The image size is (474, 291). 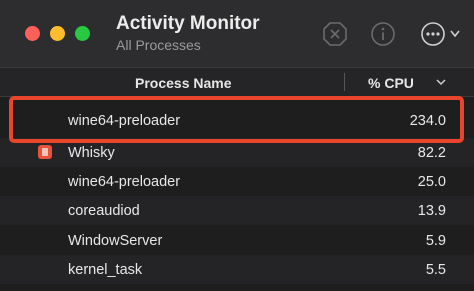 What do you see at coordinates (32, 33) in the screenshot?
I see `close-window-button` at bounding box center [32, 33].